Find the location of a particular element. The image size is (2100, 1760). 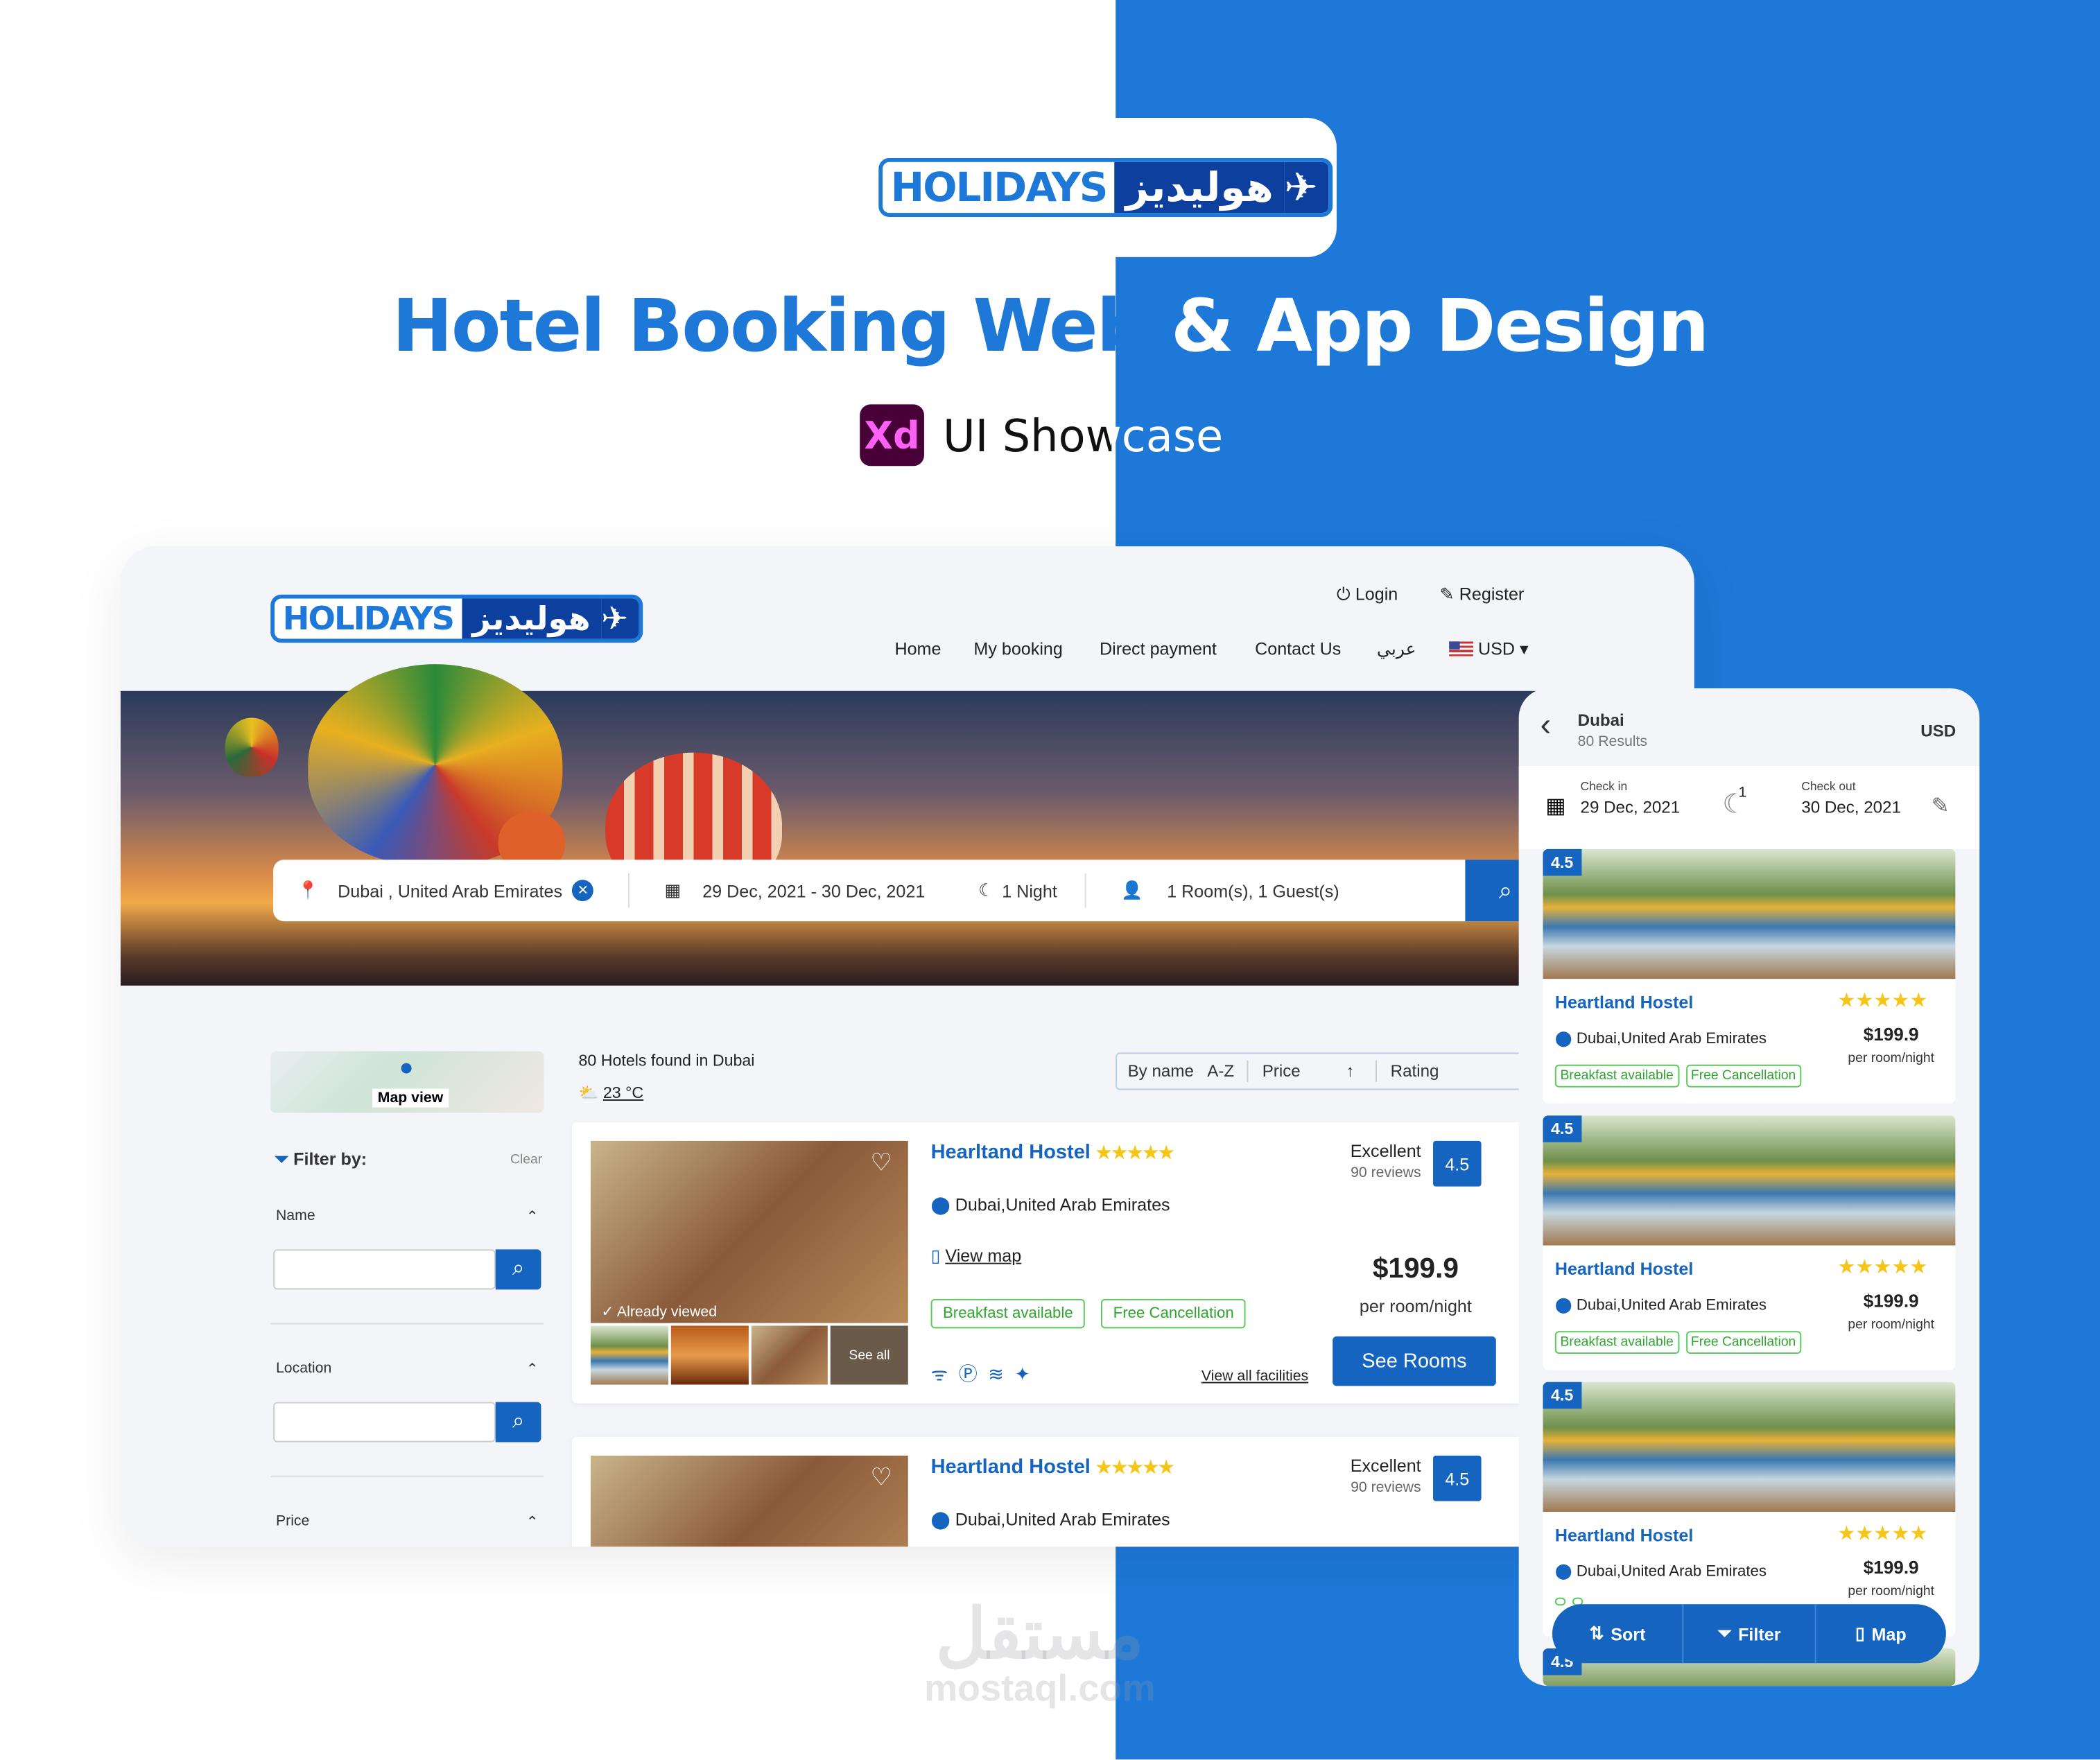

location-input is located at coordinates (384, 1422).